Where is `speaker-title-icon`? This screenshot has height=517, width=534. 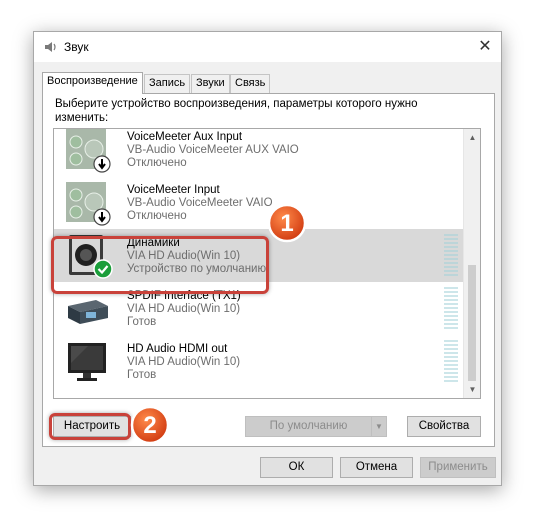
speaker-title-icon is located at coordinates (50, 47).